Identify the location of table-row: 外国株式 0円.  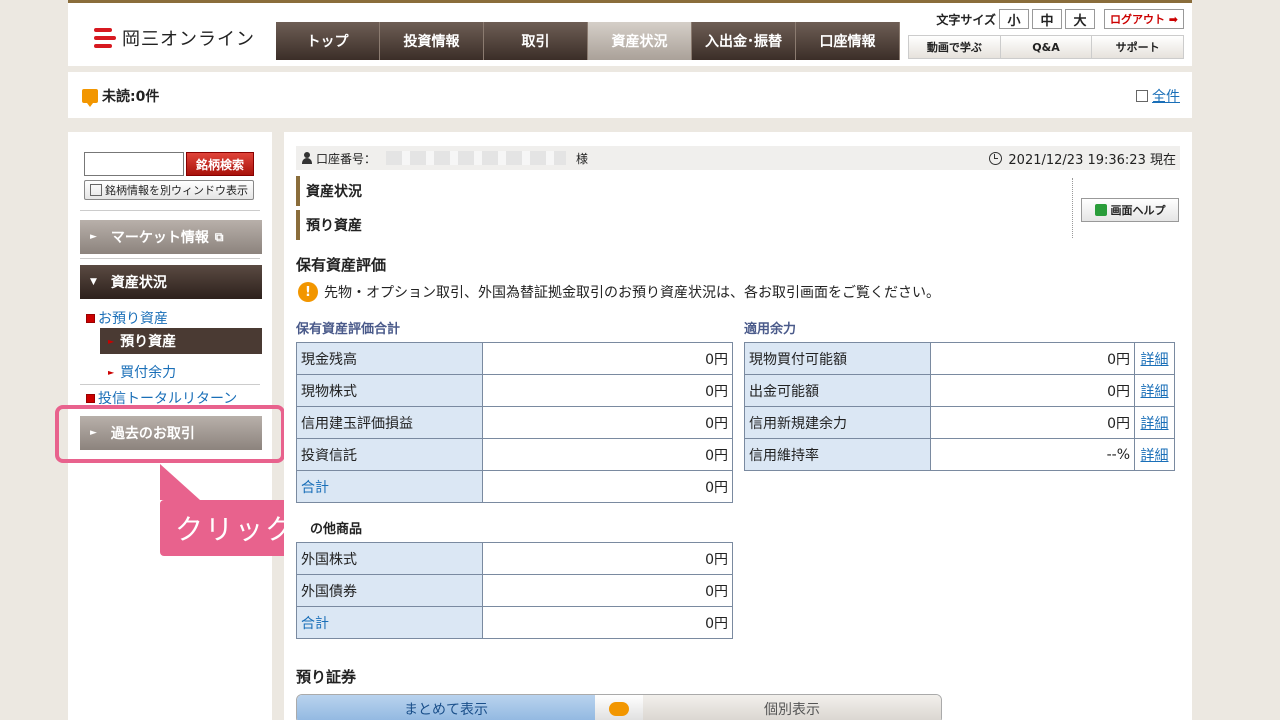
(514, 558).